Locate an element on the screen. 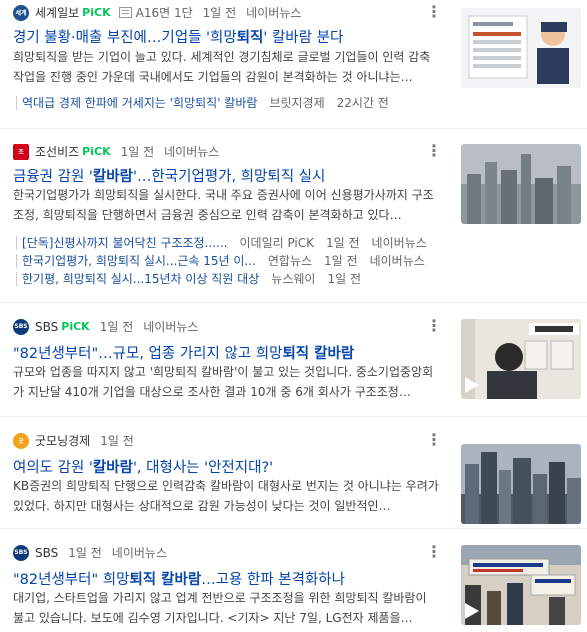 The width and height of the screenshot is (587, 632). press-name: 조선비즈 is located at coordinates (57, 151).